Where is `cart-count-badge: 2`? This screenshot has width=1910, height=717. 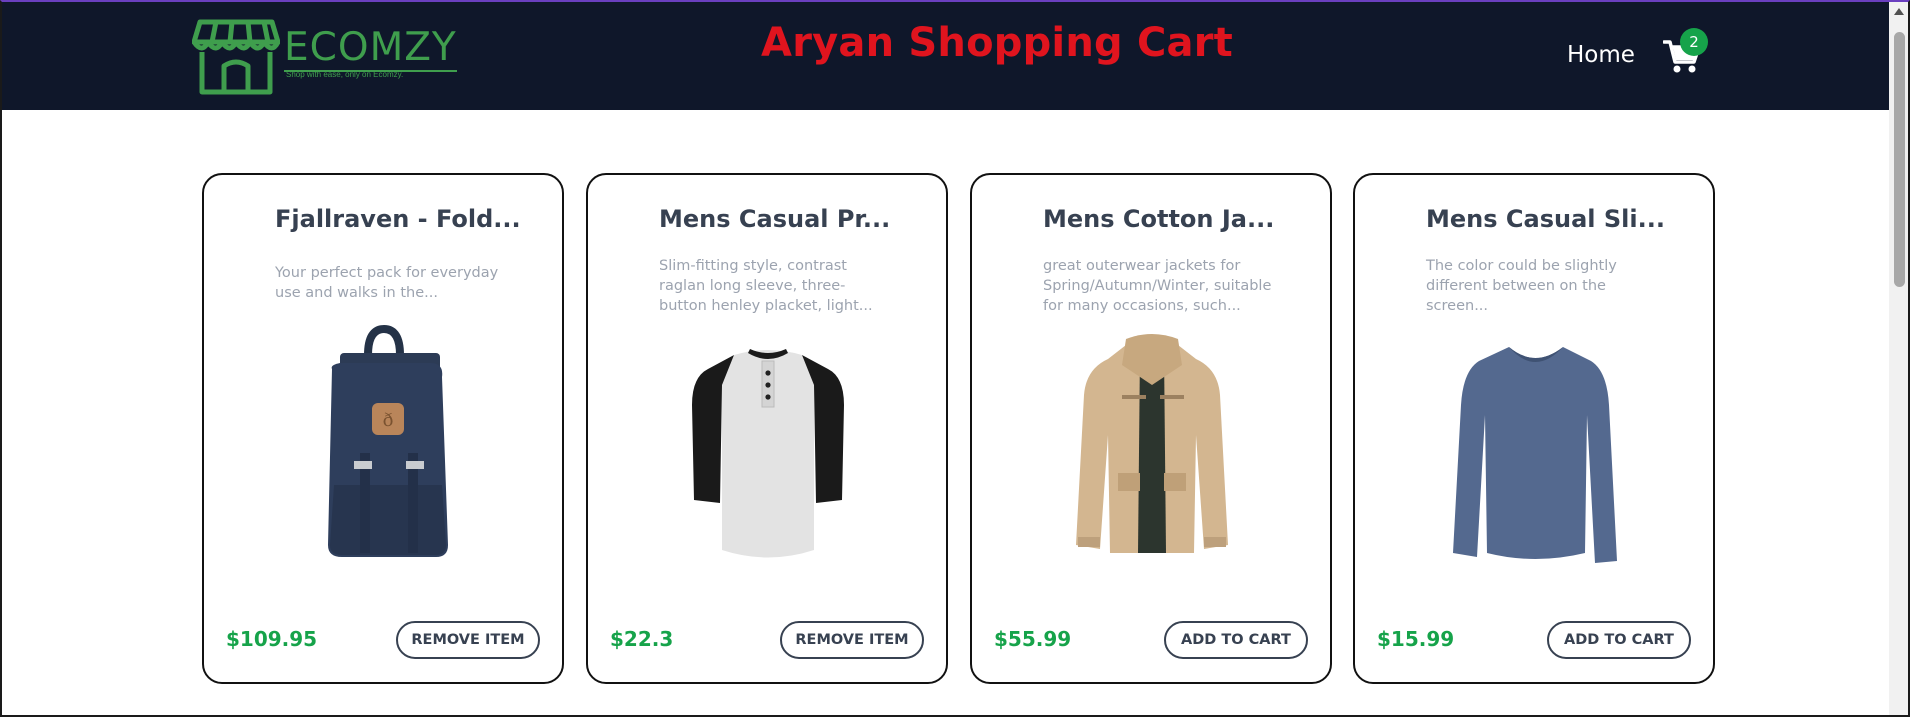
cart-count-badge: 2 is located at coordinates (1694, 42).